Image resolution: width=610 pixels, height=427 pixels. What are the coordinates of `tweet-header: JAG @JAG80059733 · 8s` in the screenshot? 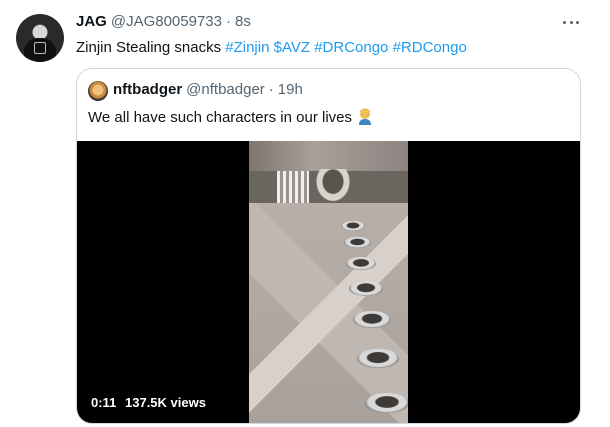 It's located at (163, 21).